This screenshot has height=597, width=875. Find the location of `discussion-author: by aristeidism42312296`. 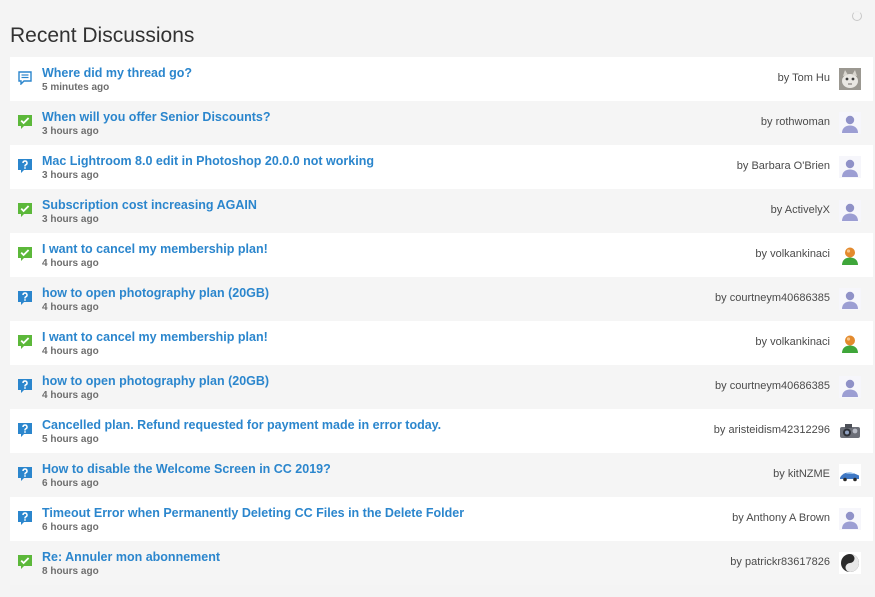

discussion-author: by aristeidism42312296 is located at coordinates (772, 430).